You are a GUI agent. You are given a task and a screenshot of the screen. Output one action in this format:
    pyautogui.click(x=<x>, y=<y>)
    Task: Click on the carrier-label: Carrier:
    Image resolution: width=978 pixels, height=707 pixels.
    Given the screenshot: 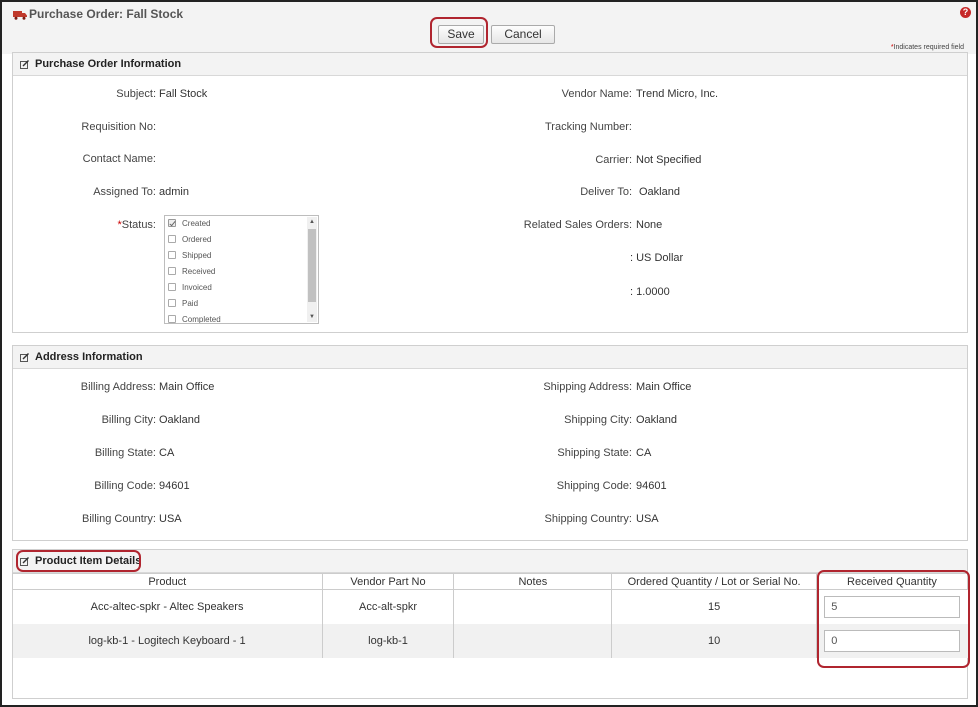 What is the action you would take?
    pyautogui.click(x=613, y=160)
    